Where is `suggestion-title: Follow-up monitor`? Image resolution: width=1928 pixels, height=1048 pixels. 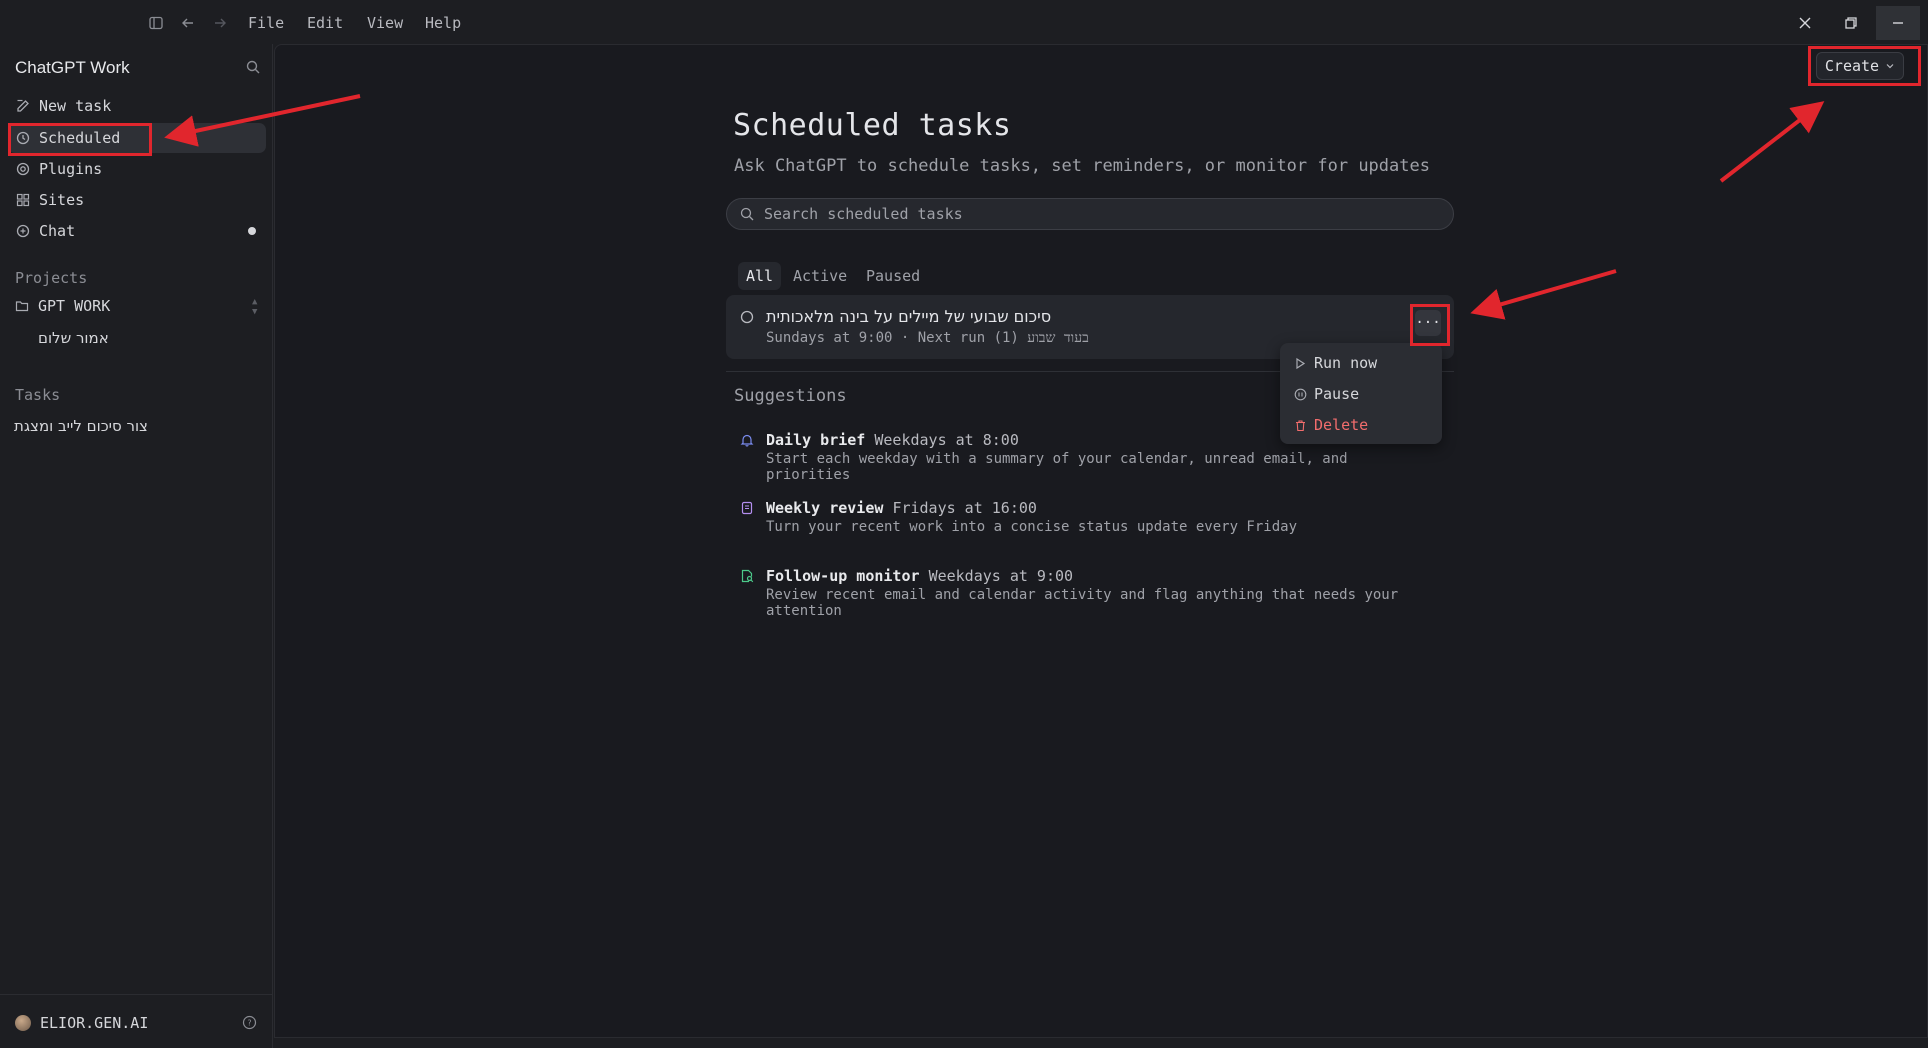 suggestion-title: Follow-up monitor is located at coordinates (843, 576).